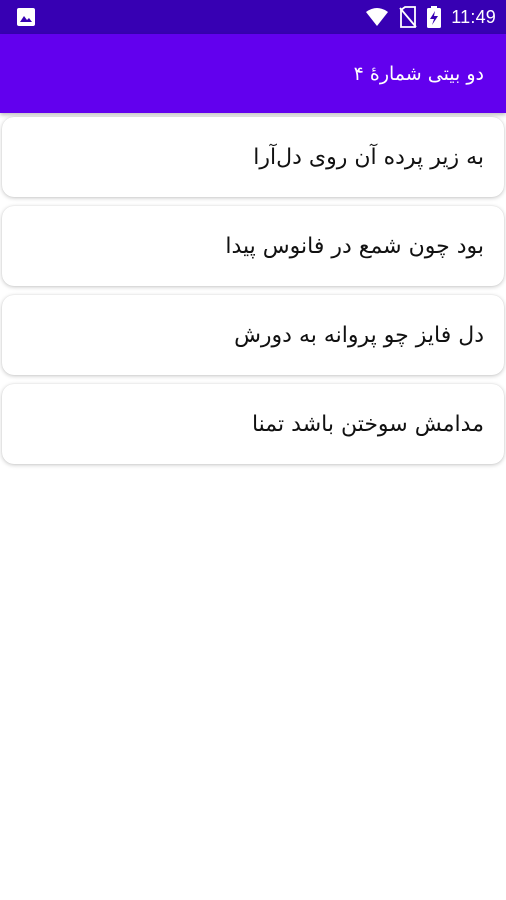  Describe the element at coordinates (418, 73) in the screenshot. I see `page-title: دو بیتی شمارهٔ ۴` at that location.